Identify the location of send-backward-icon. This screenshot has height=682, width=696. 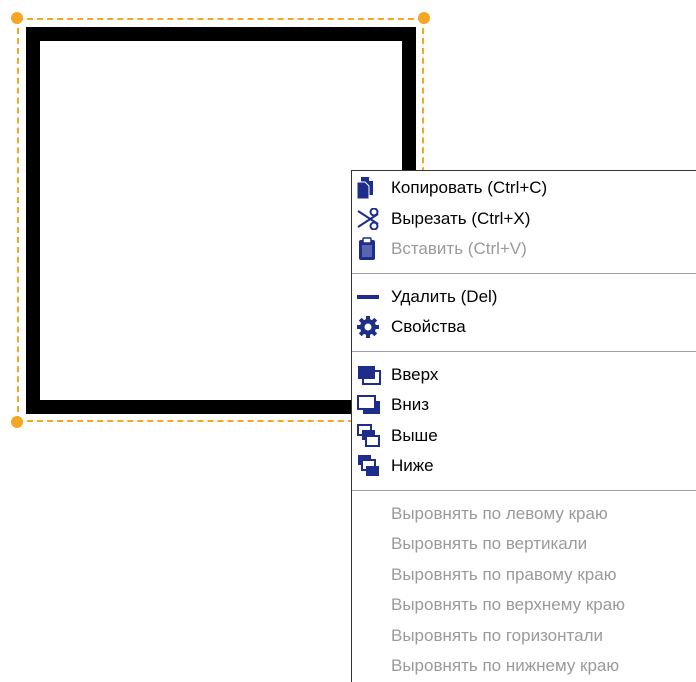
(371, 466).